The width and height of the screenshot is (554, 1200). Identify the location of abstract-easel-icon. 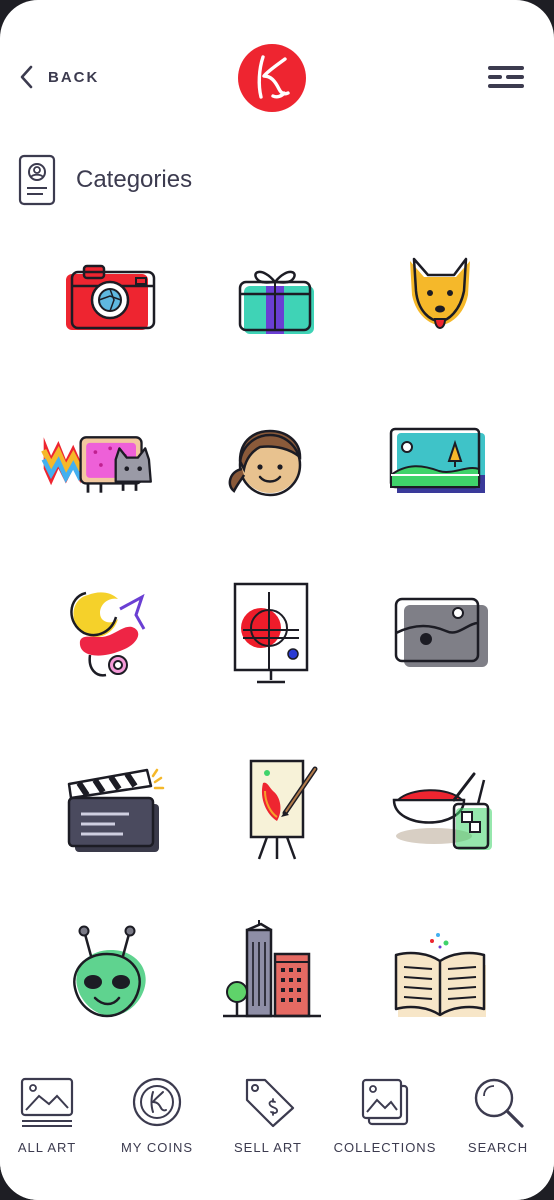
(271, 633).